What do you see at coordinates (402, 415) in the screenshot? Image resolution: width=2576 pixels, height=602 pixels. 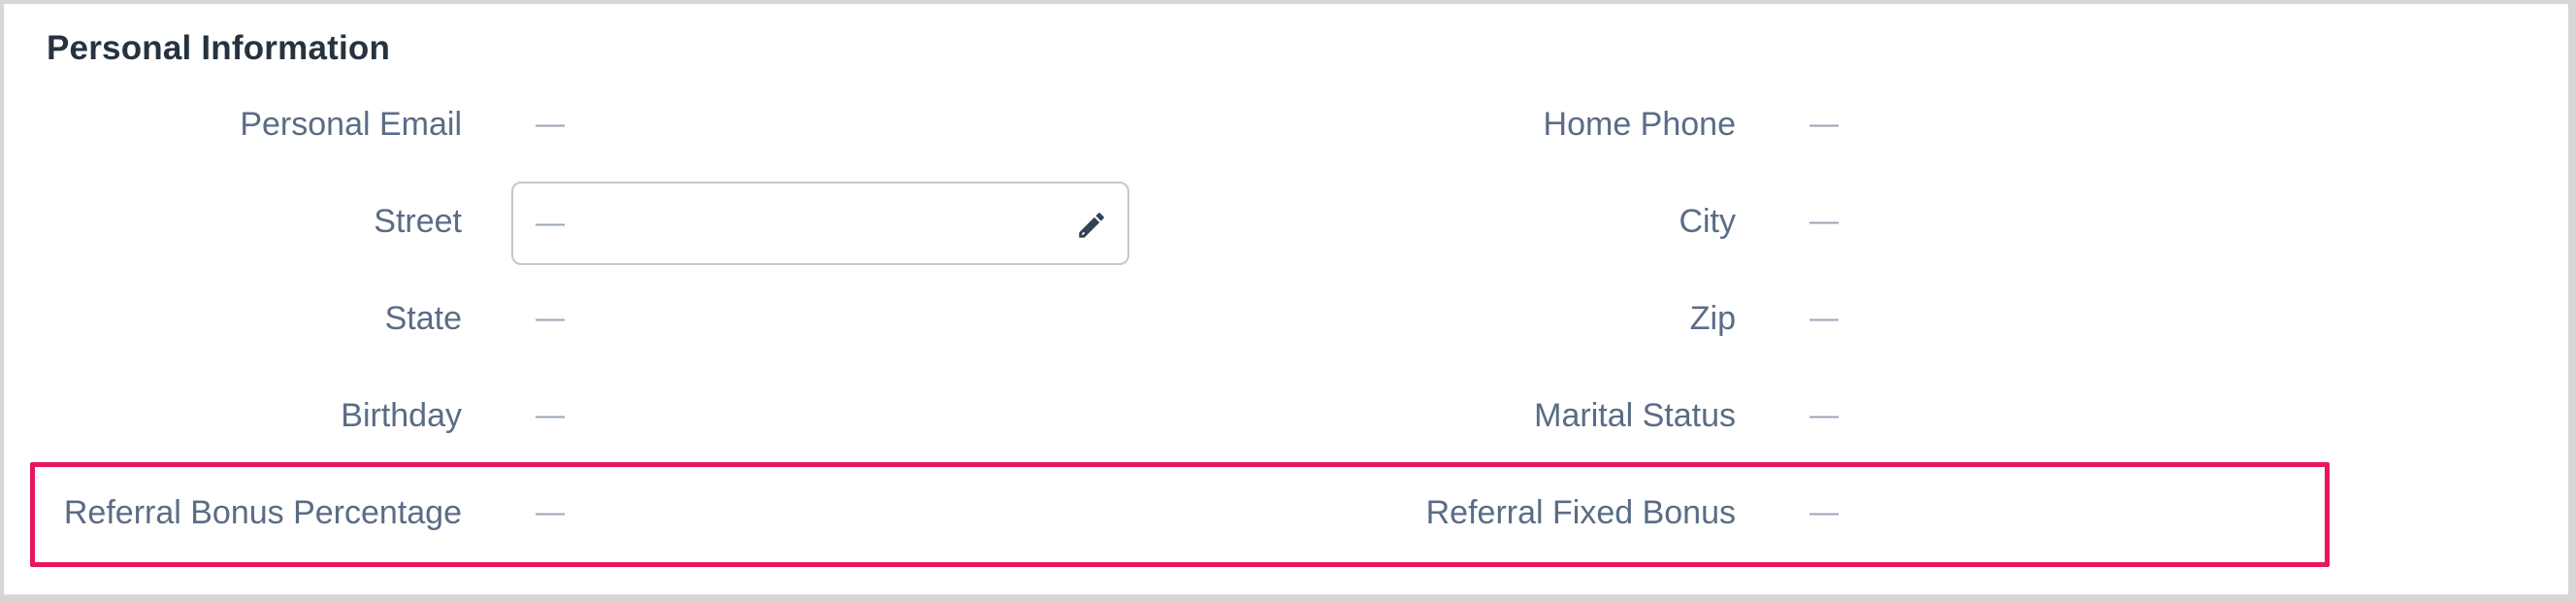 I see `birthday-label: Birthday` at bounding box center [402, 415].